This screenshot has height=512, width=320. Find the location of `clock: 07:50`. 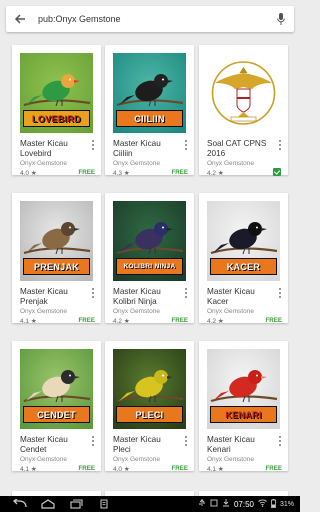

clock: 07:50 is located at coordinates (243, 504).